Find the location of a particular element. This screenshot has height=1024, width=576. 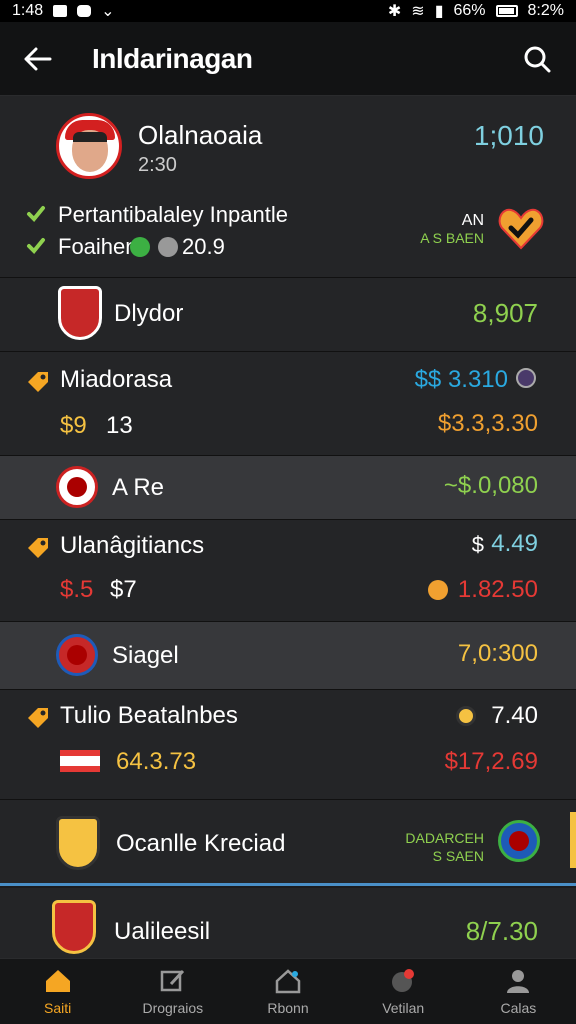

list-item: A Re ~$.0,080 is located at coordinates (288, 488).